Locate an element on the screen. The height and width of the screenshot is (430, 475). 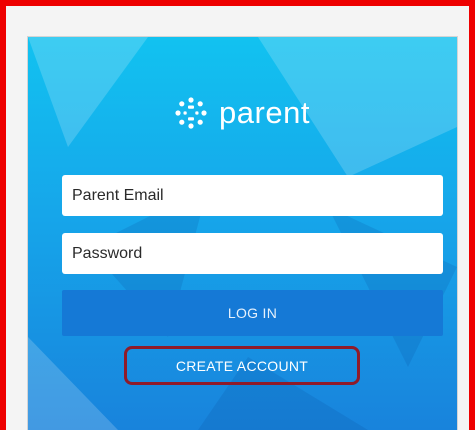
canvas-dots-icon is located at coordinates (191, 113).